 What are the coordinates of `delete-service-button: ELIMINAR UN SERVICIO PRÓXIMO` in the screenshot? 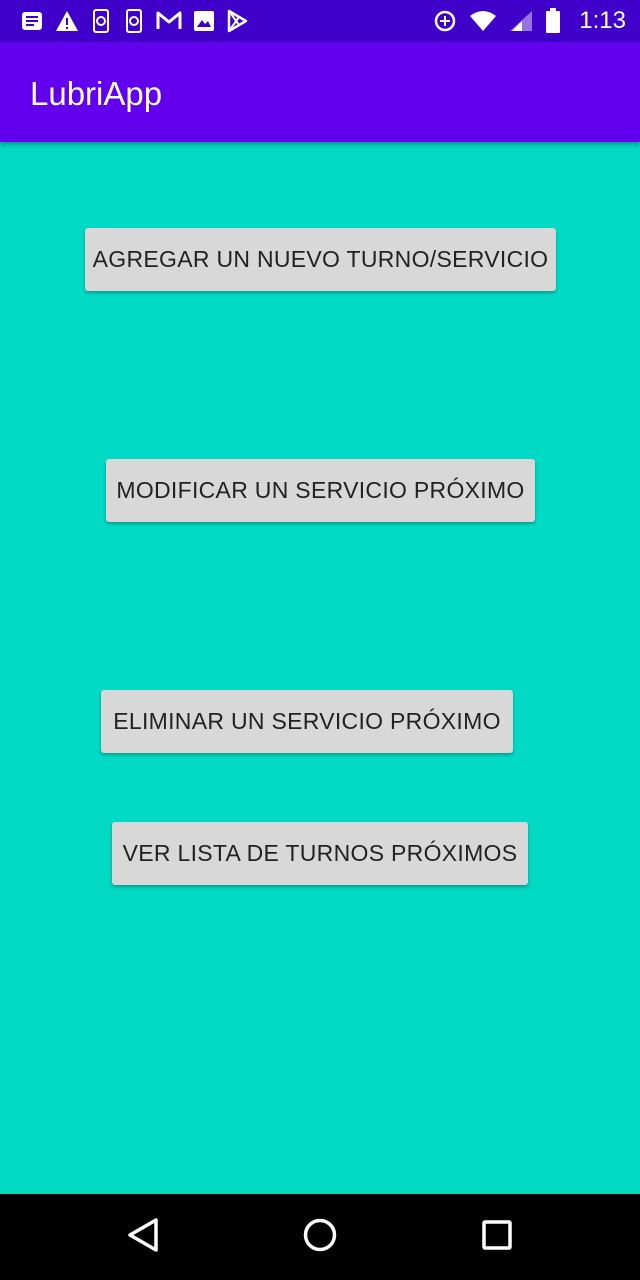 It's located at (307, 721).